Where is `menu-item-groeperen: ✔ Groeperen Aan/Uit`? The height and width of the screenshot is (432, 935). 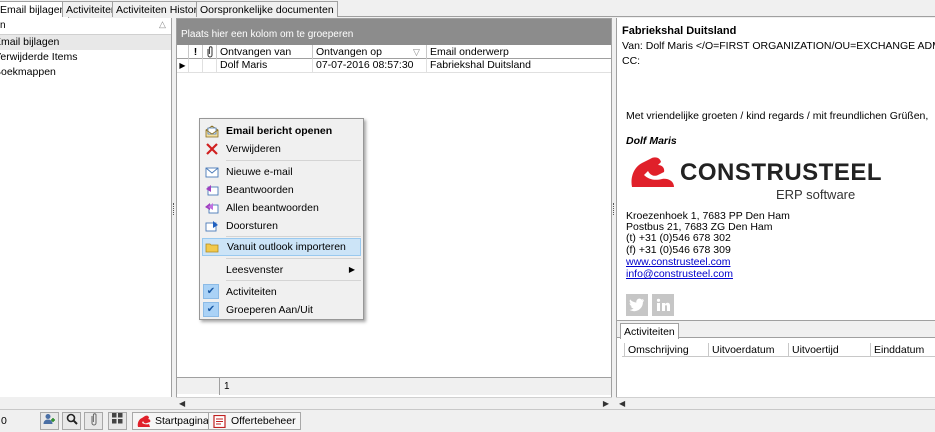 menu-item-groeperen: ✔ Groeperen Aan/Uit is located at coordinates (281, 310).